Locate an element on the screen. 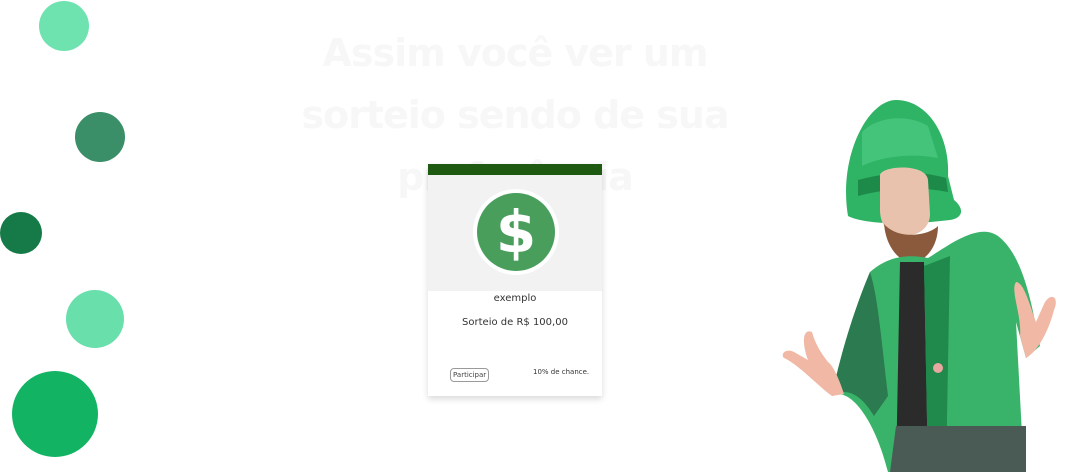 The height and width of the screenshot is (472, 1068). raffle-name: exemplo is located at coordinates (515, 298).